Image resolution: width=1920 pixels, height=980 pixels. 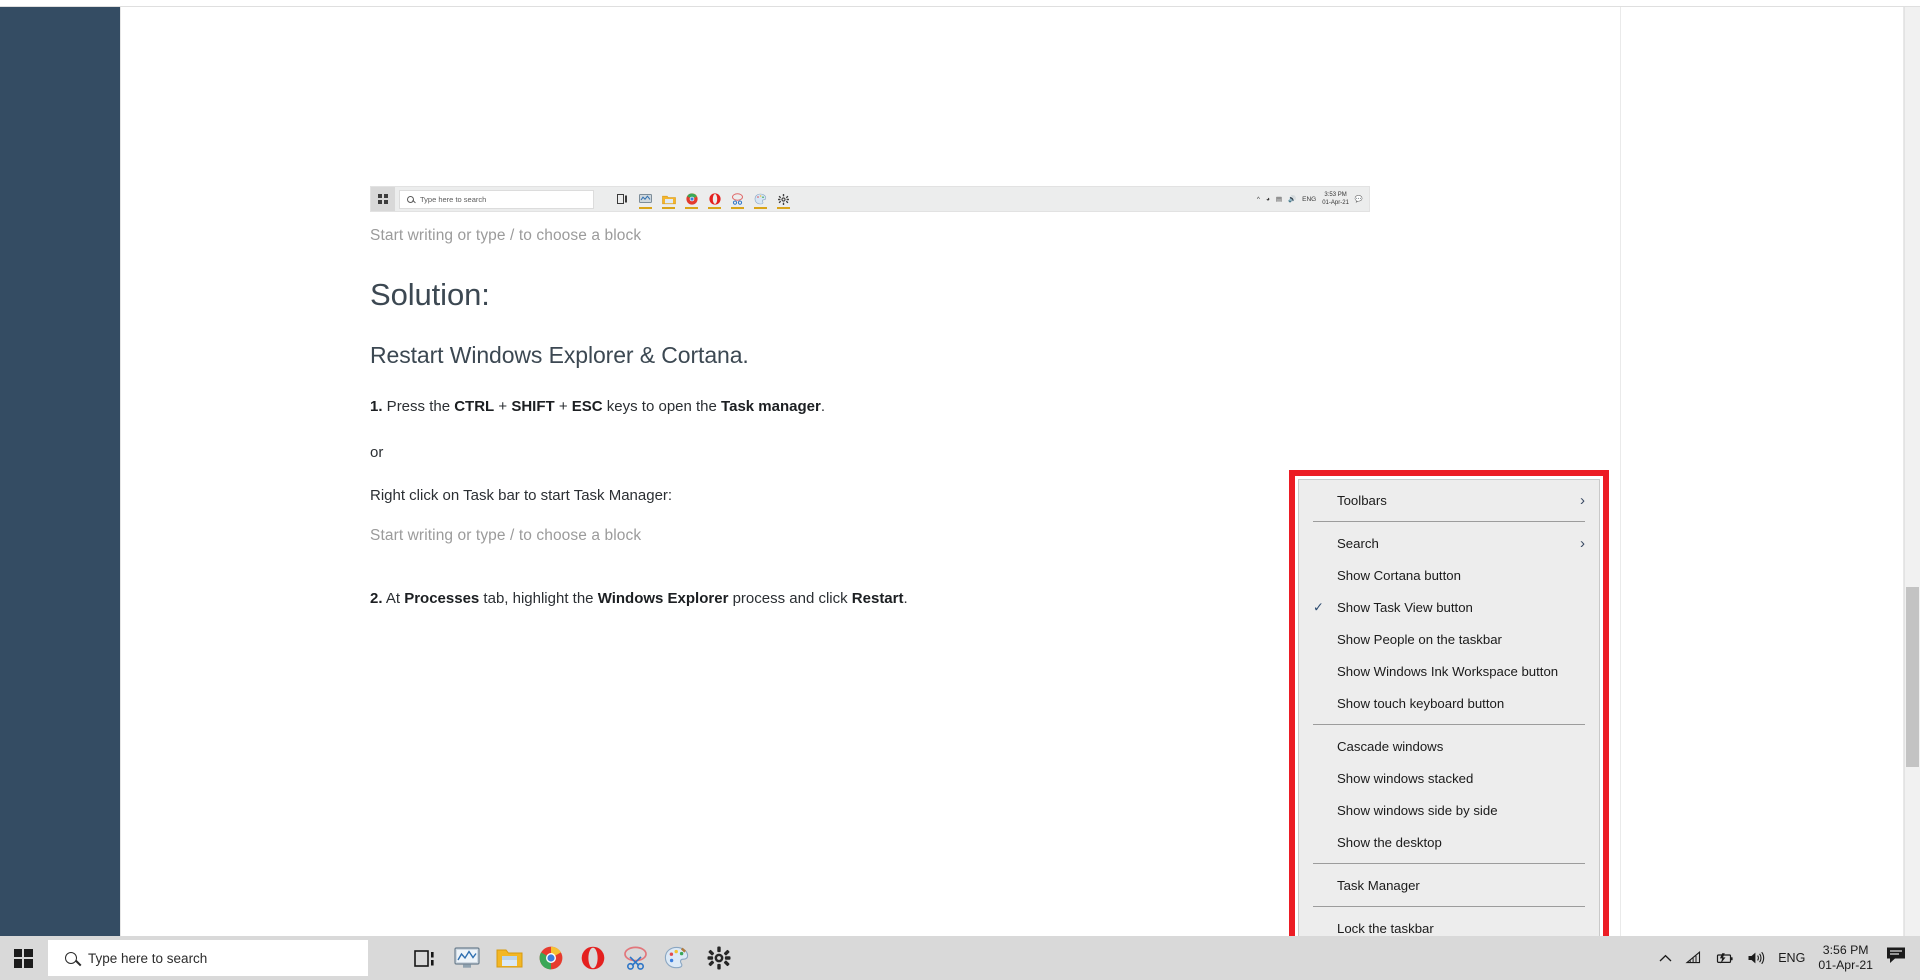 What do you see at coordinates (1760, 473) in the screenshot?
I see `right-margin-panel` at bounding box center [1760, 473].